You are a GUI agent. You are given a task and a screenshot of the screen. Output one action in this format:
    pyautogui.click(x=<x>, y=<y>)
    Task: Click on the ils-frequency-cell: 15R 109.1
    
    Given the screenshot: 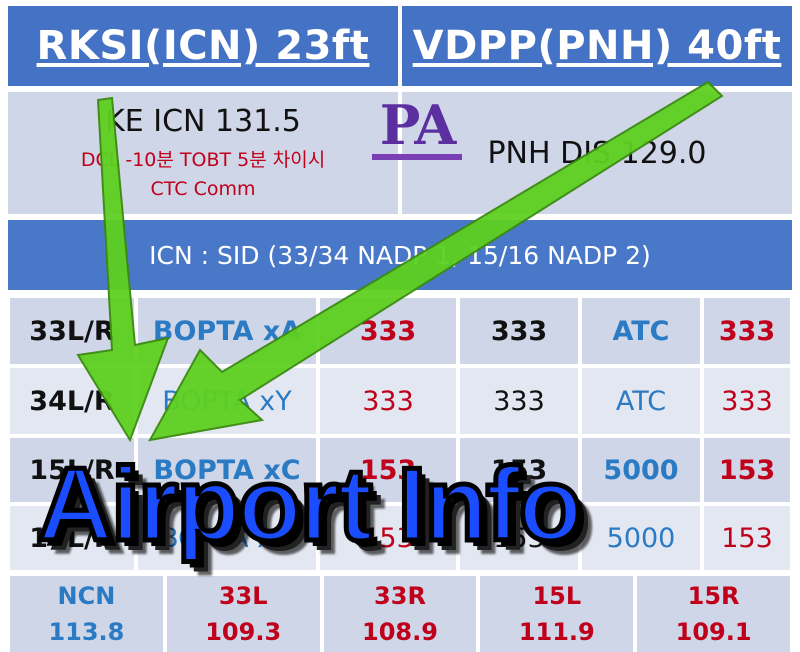 What is the action you would take?
    pyautogui.click(x=713, y=614)
    